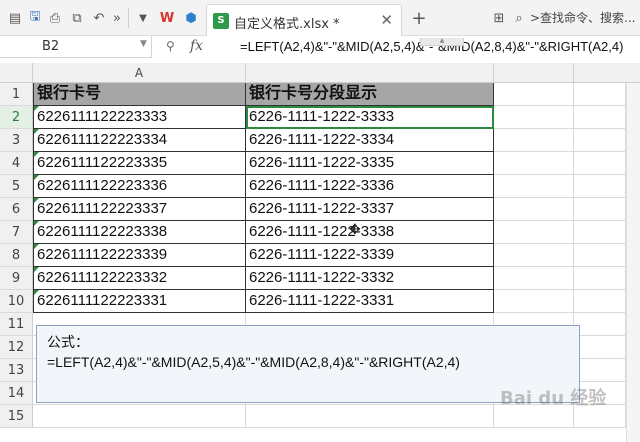 The image size is (640, 442). Describe the element at coordinates (370, 301) in the screenshot. I see `table-cell-formatted-number: 6226-1111-1222-3331` at that location.